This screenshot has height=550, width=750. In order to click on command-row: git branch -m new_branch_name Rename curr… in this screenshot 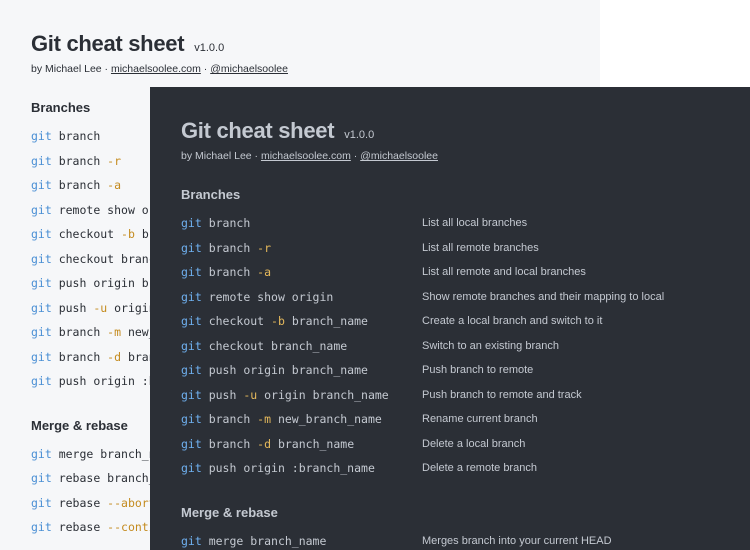, I will do `click(465, 419)`.